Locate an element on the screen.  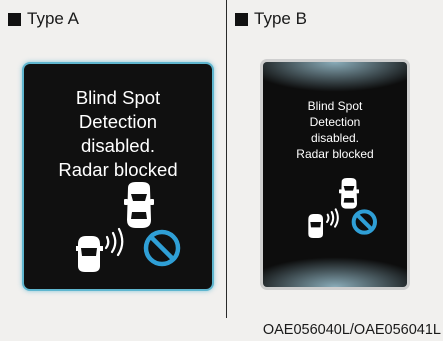
type-b-label: Type B is located at coordinates (280, 18).